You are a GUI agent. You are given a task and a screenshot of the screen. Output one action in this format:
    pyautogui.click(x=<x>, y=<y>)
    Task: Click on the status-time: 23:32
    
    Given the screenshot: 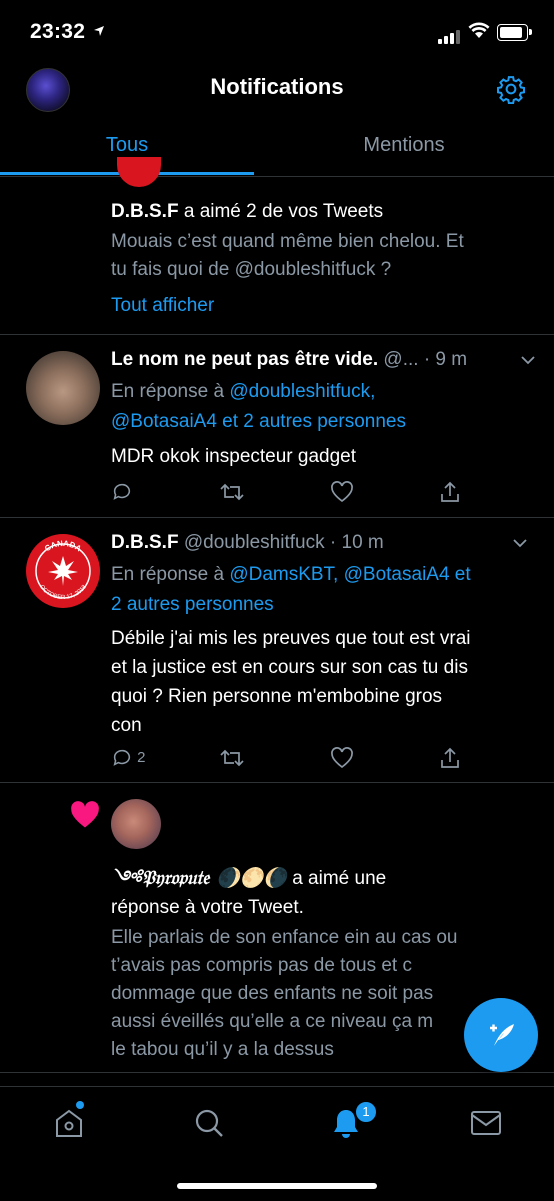 What is the action you would take?
    pyautogui.click(x=58, y=31)
    